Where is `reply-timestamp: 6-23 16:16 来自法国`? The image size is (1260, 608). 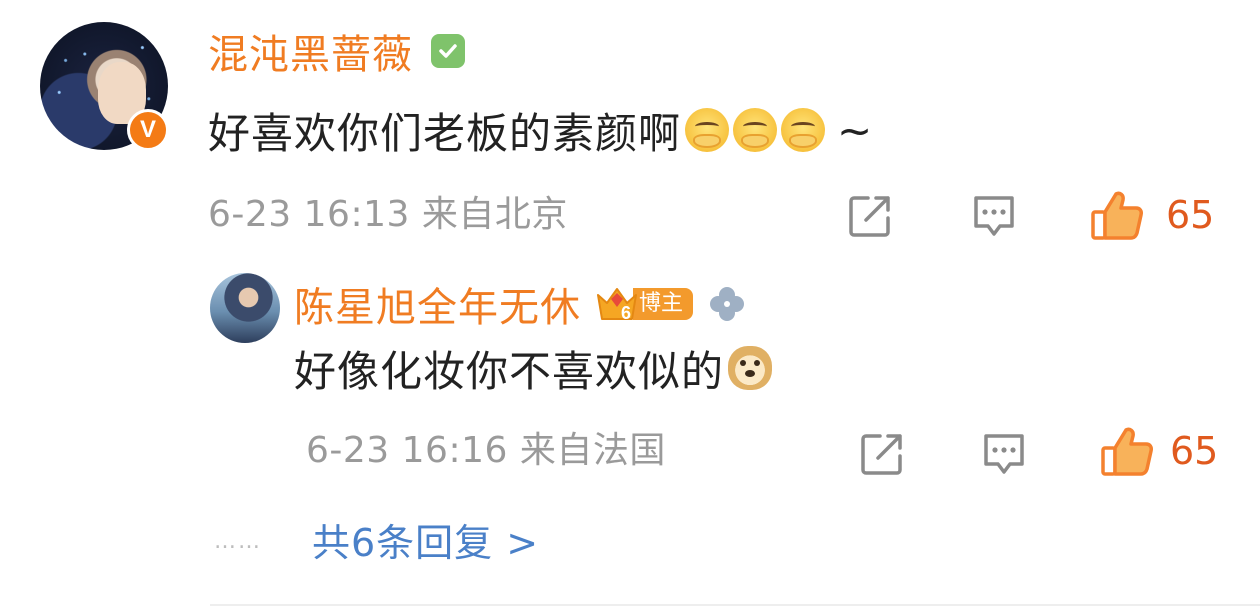 reply-timestamp: 6-23 16:16 来自法国 is located at coordinates (486, 450).